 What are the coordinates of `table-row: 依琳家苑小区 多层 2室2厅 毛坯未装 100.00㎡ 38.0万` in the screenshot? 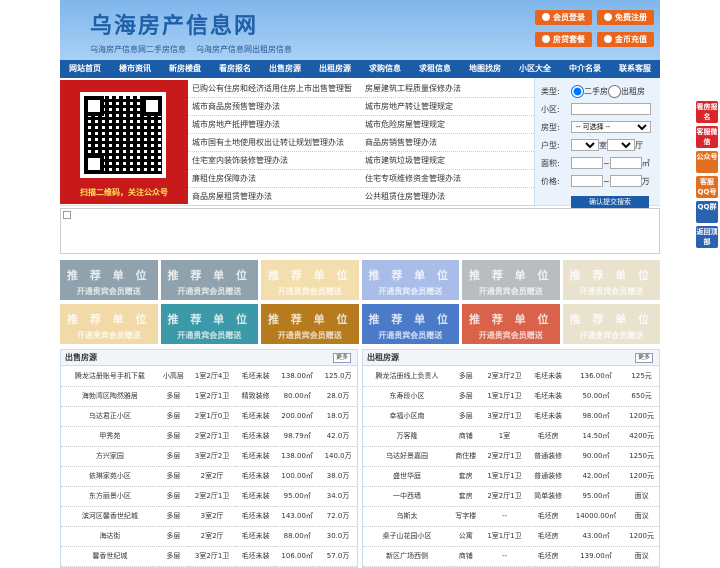 It's located at (209, 476).